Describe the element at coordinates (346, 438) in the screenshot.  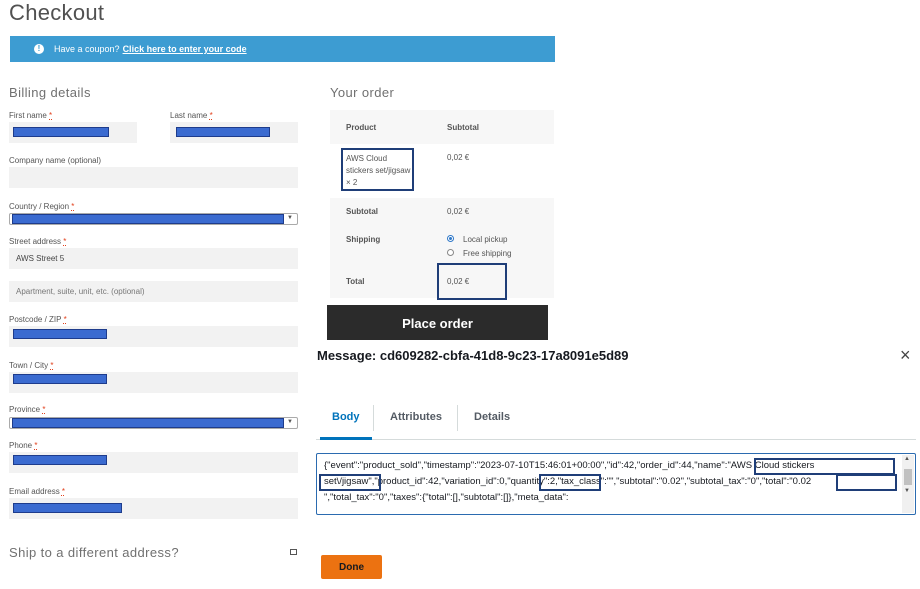
I see `active-tab-indicator` at that location.